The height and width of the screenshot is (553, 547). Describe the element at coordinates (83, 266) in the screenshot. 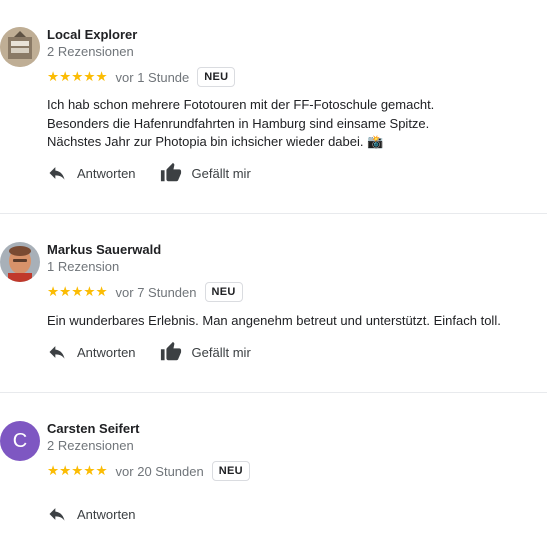

I see `review-count: 1 Rezension` at that location.